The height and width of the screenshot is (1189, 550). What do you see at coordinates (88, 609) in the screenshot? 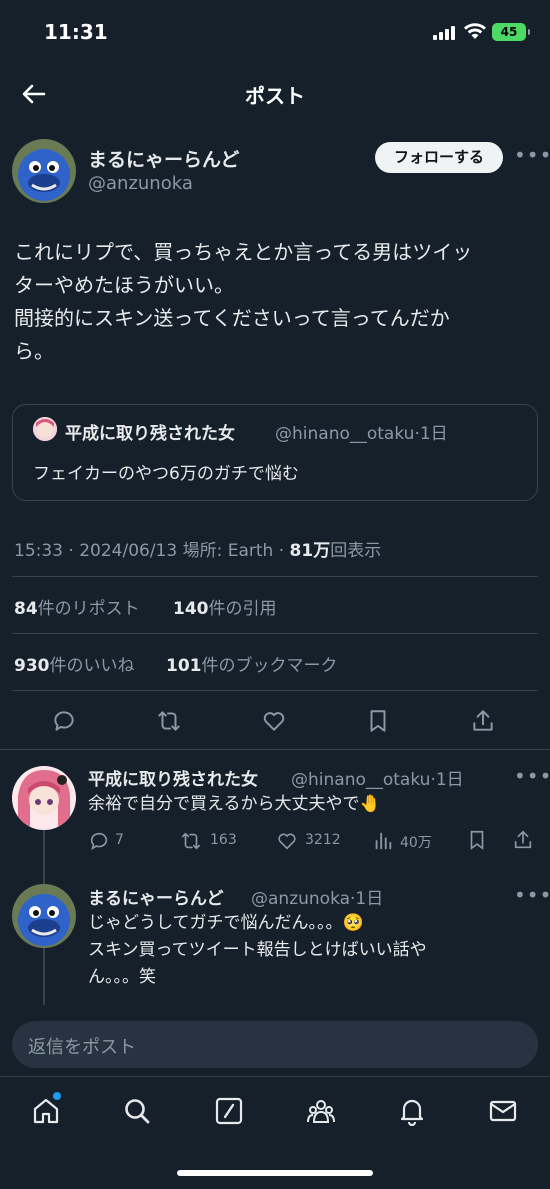
I see `reposts-label: 件のリポスト` at bounding box center [88, 609].